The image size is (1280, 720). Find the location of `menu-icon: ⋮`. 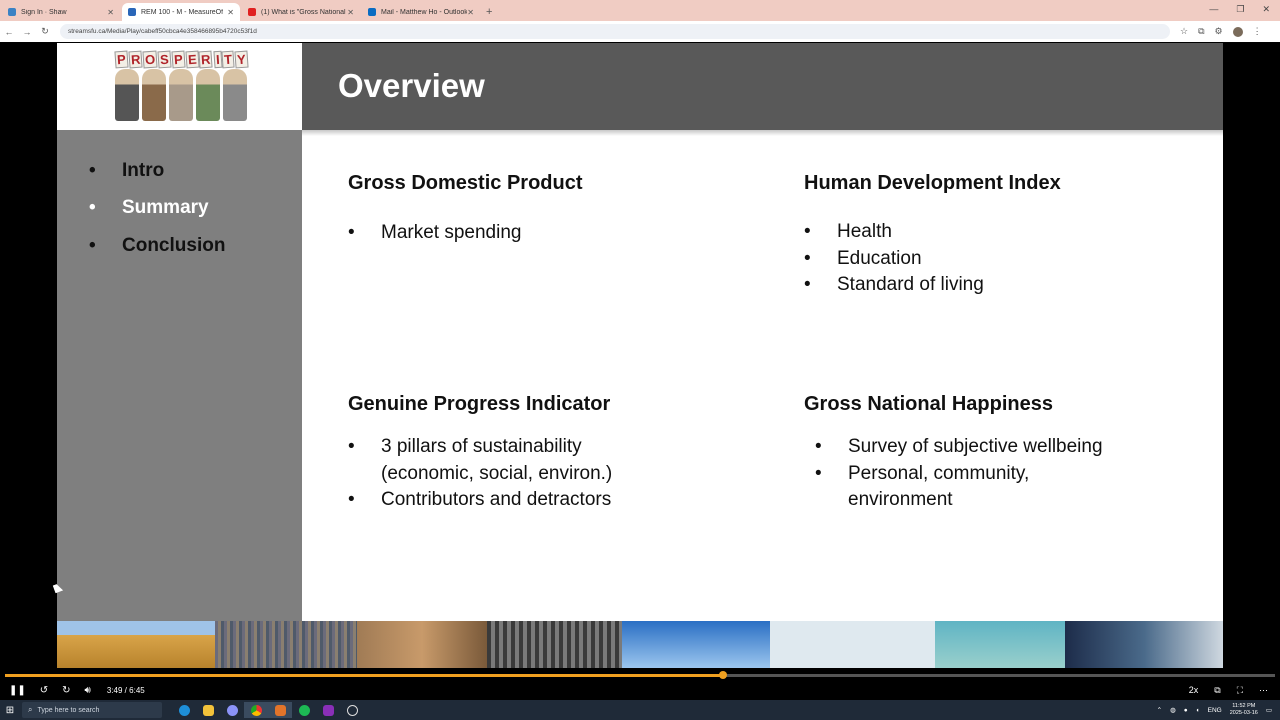

menu-icon: ⋮ is located at coordinates (1257, 31).